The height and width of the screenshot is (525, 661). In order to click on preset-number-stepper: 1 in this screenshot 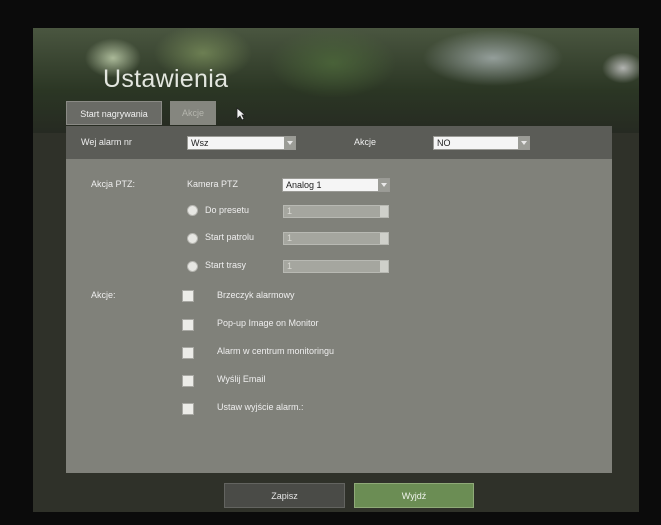, I will do `click(336, 211)`.